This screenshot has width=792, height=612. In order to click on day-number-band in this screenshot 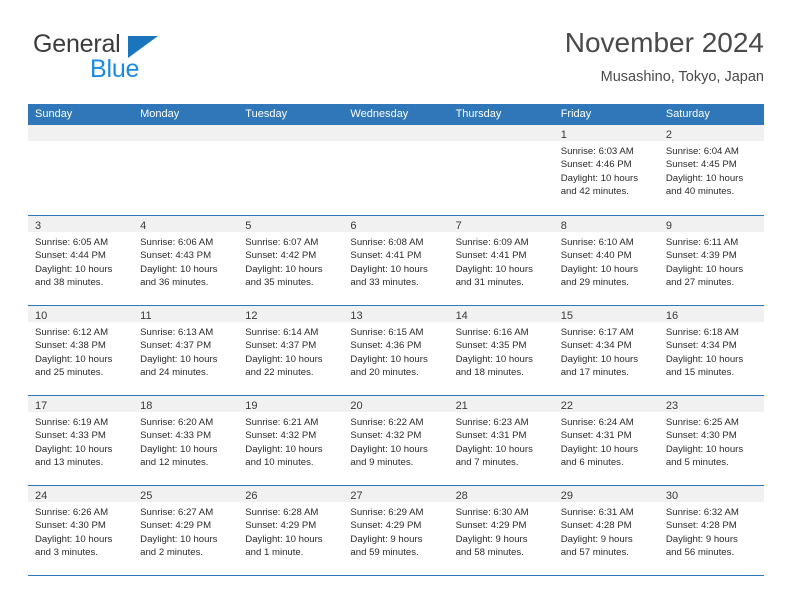, I will do `click(81, 133)`.